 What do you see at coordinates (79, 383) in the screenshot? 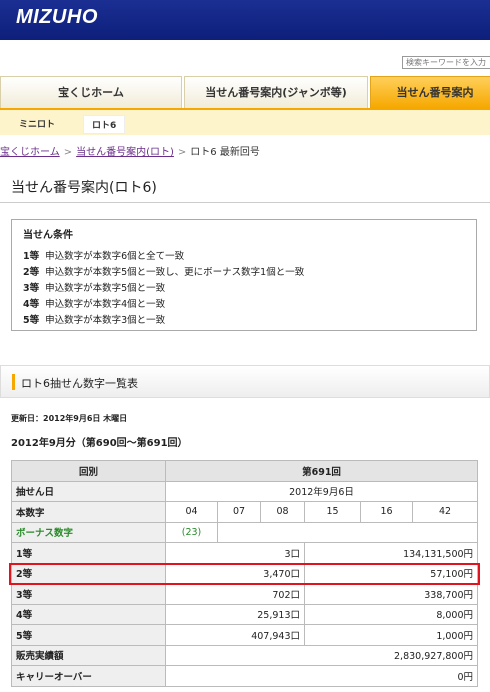
I see `section-title: ロト6抽せん数字一覧表` at bounding box center [79, 383].